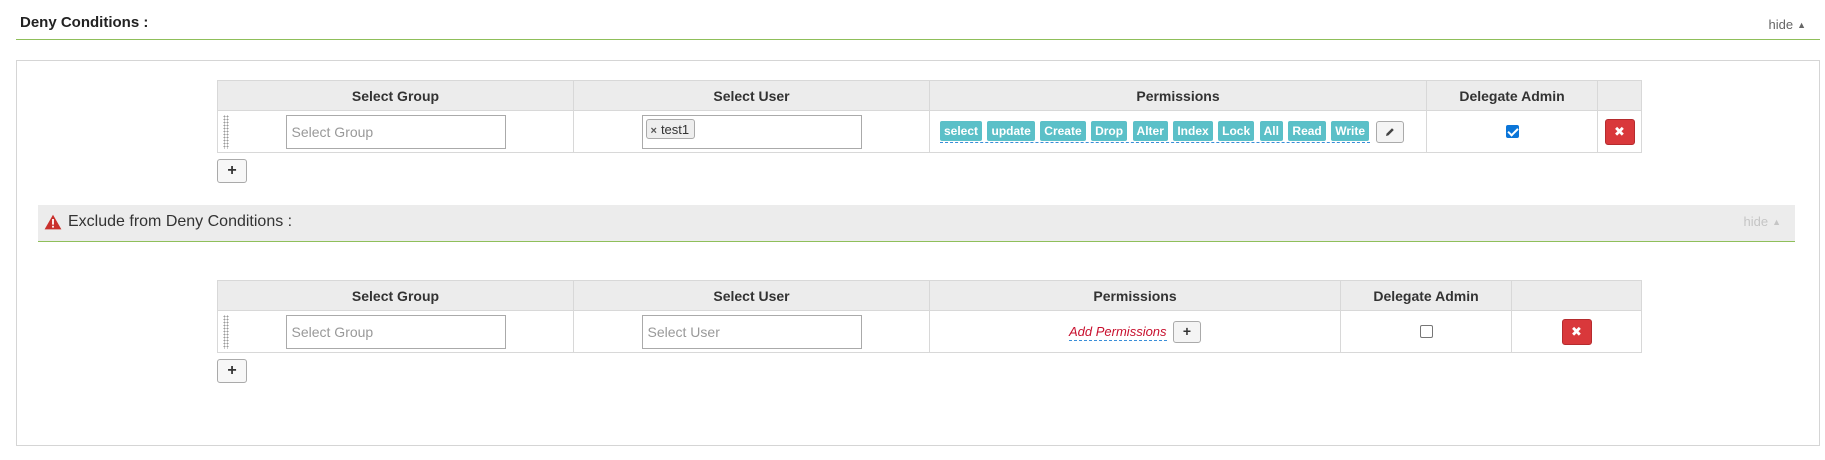 The height and width of the screenshot is (460, 1825). Describe the element at coordinates (1109, 130) in the screenshot. I see `permission-tag-drop: Drop` at that location.